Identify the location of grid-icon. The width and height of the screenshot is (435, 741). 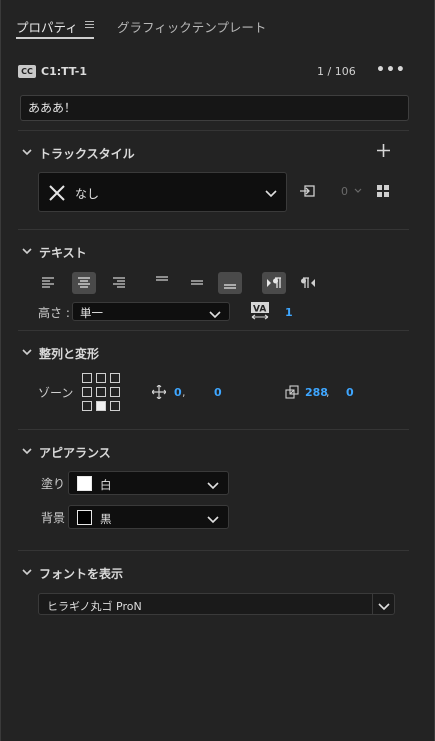
(383, 191).